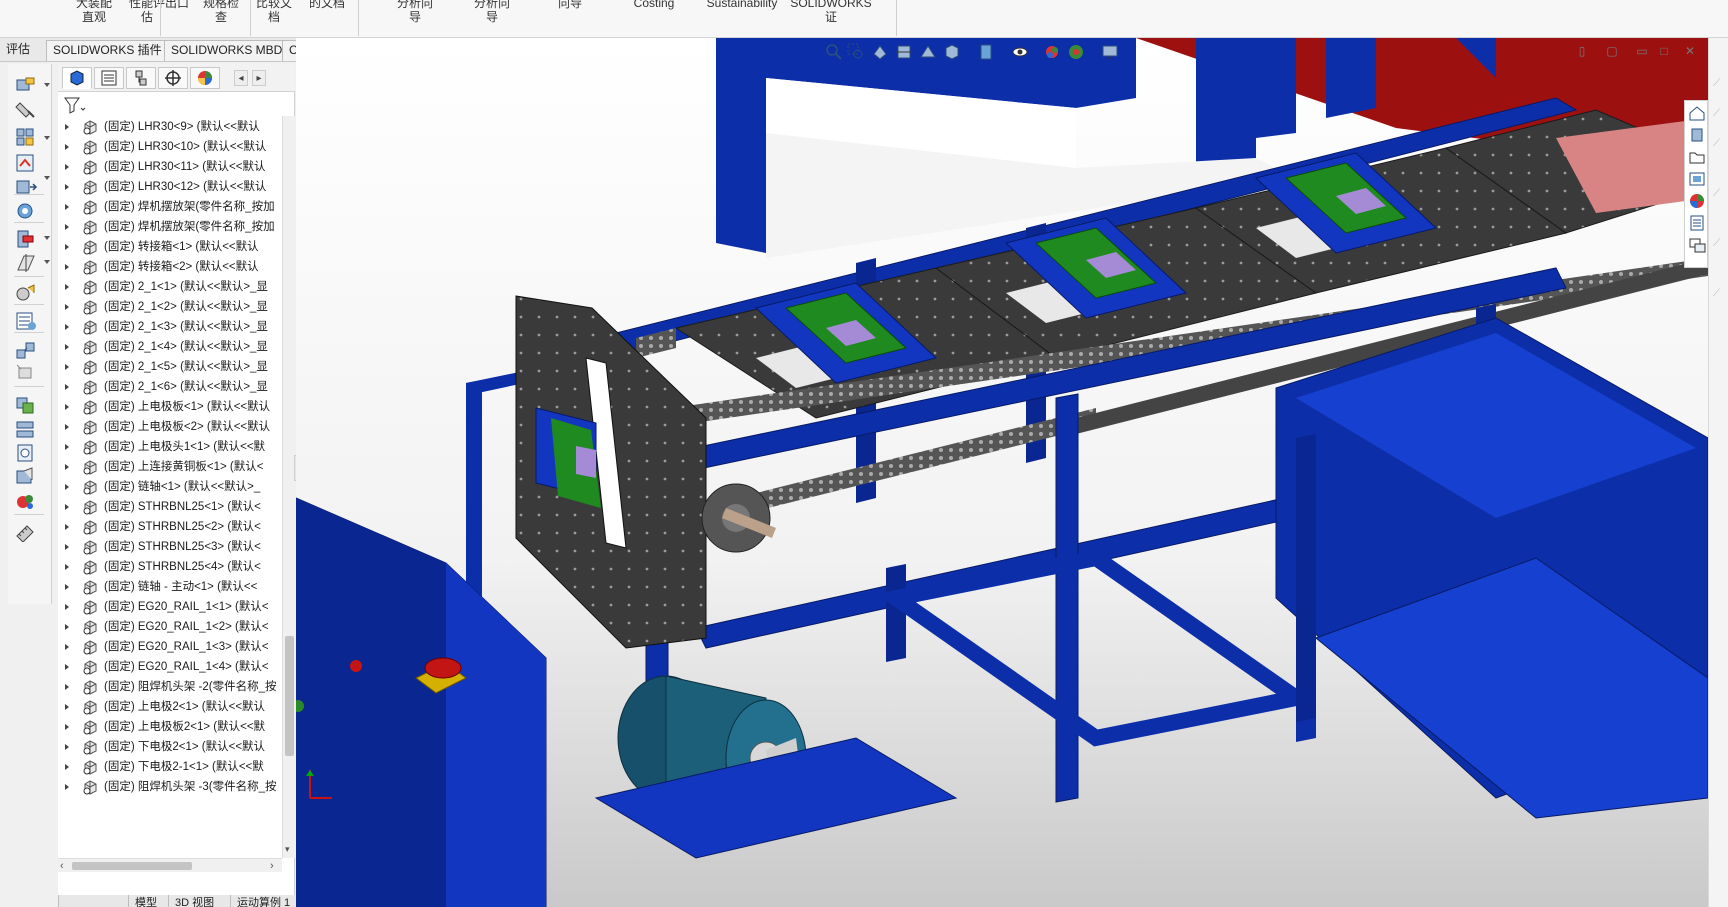  I want to click on ribbon-item-compare-docs: 比较文 档, so click(274, 12).